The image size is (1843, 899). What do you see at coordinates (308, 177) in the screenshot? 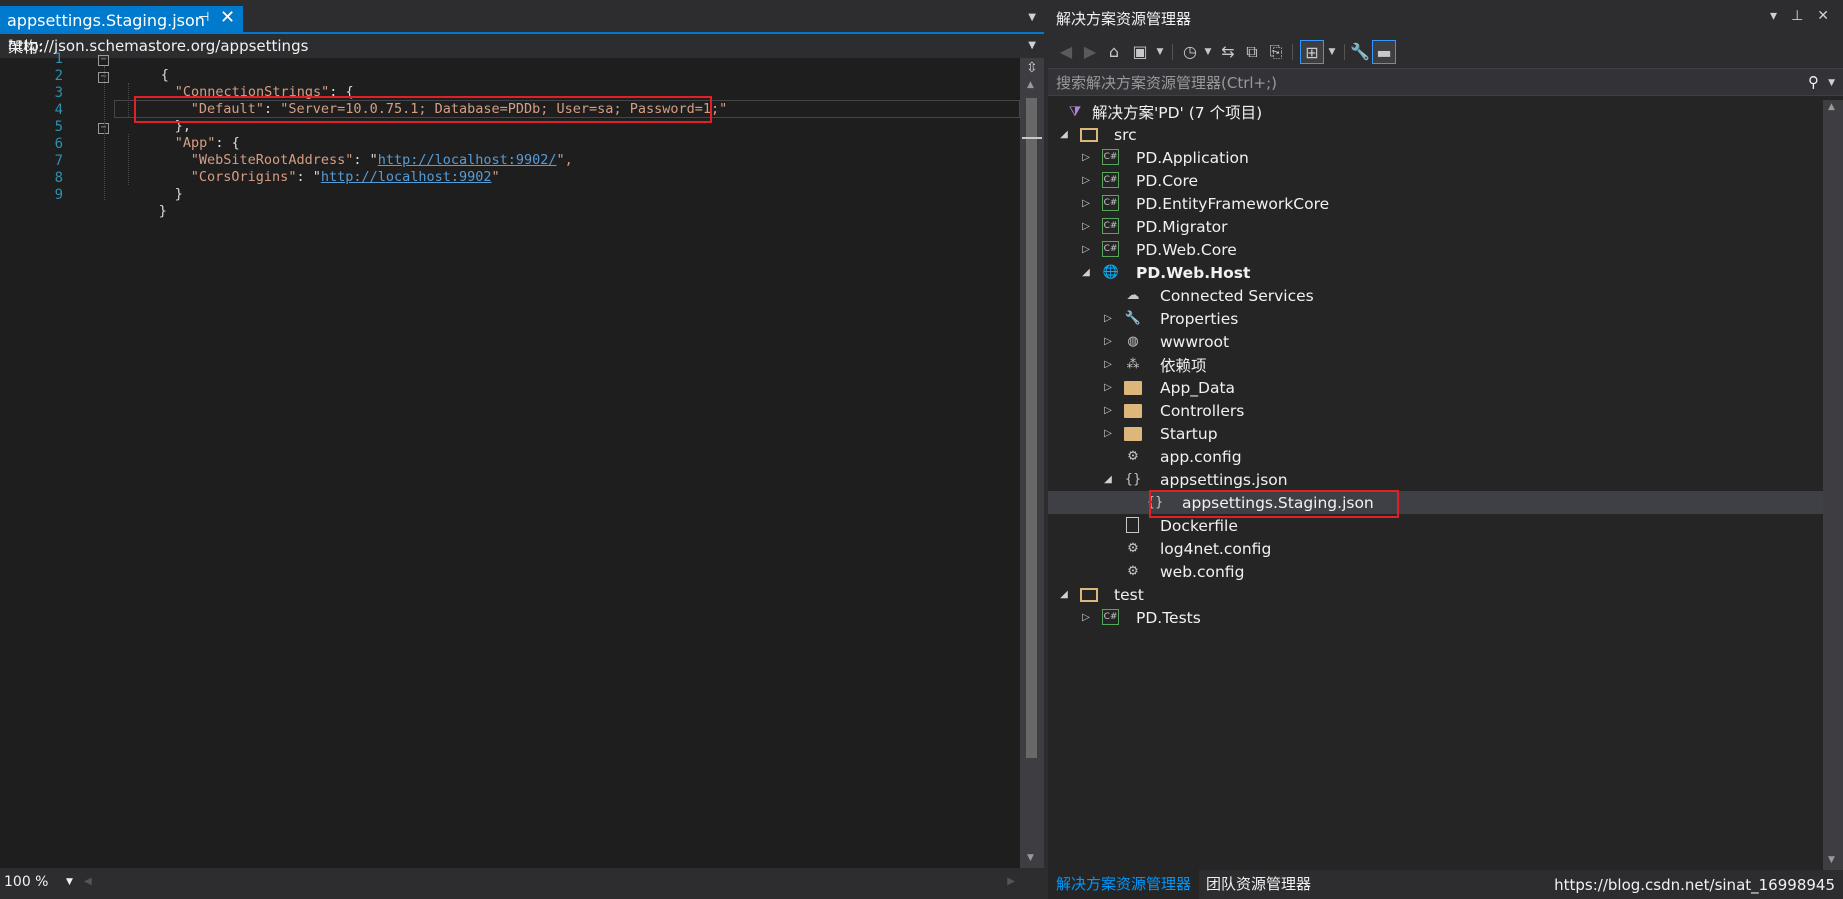
I see `punct: : "` at bounding box center [308, 177].